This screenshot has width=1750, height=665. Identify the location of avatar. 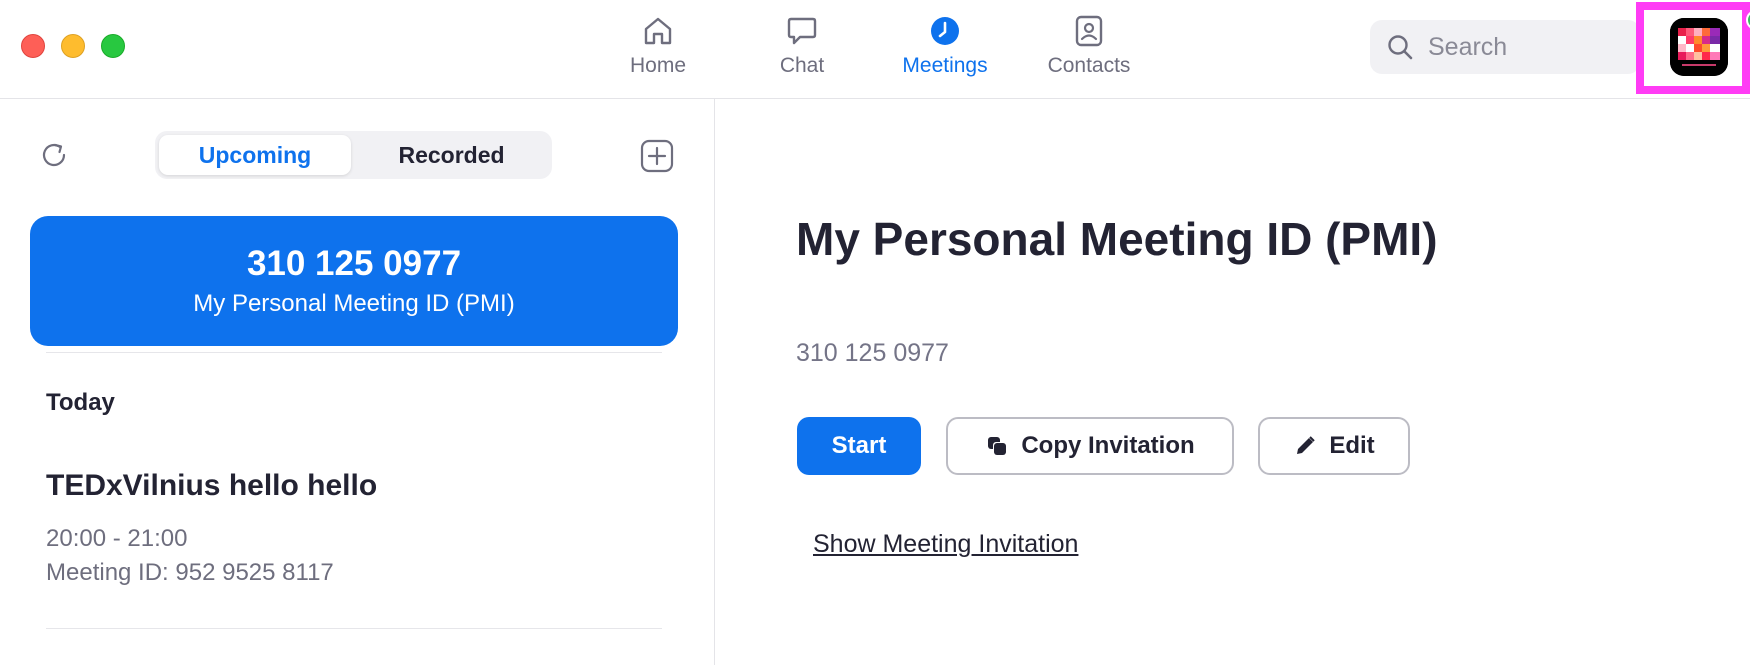
(1699, 47).